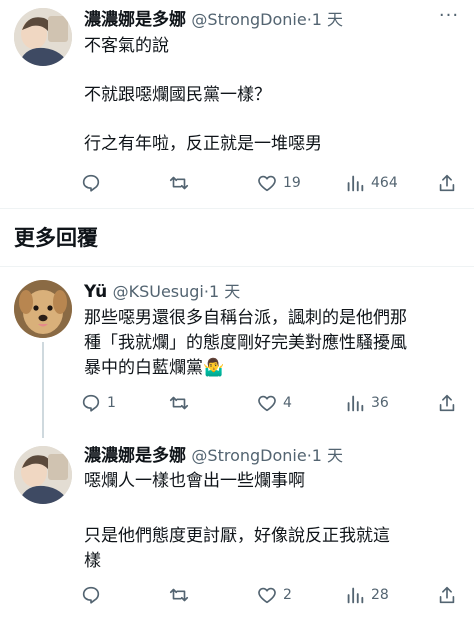 The height and width of the screenshot is (620, 474). I want to click on more-replies-heading: 更多回覆, so click(56, 238).